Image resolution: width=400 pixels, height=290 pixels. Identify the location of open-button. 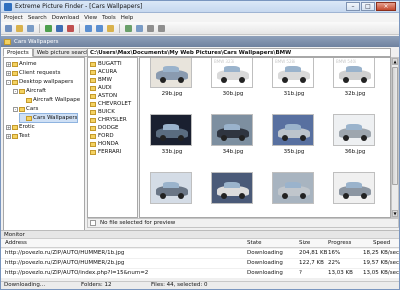
(19, 28).